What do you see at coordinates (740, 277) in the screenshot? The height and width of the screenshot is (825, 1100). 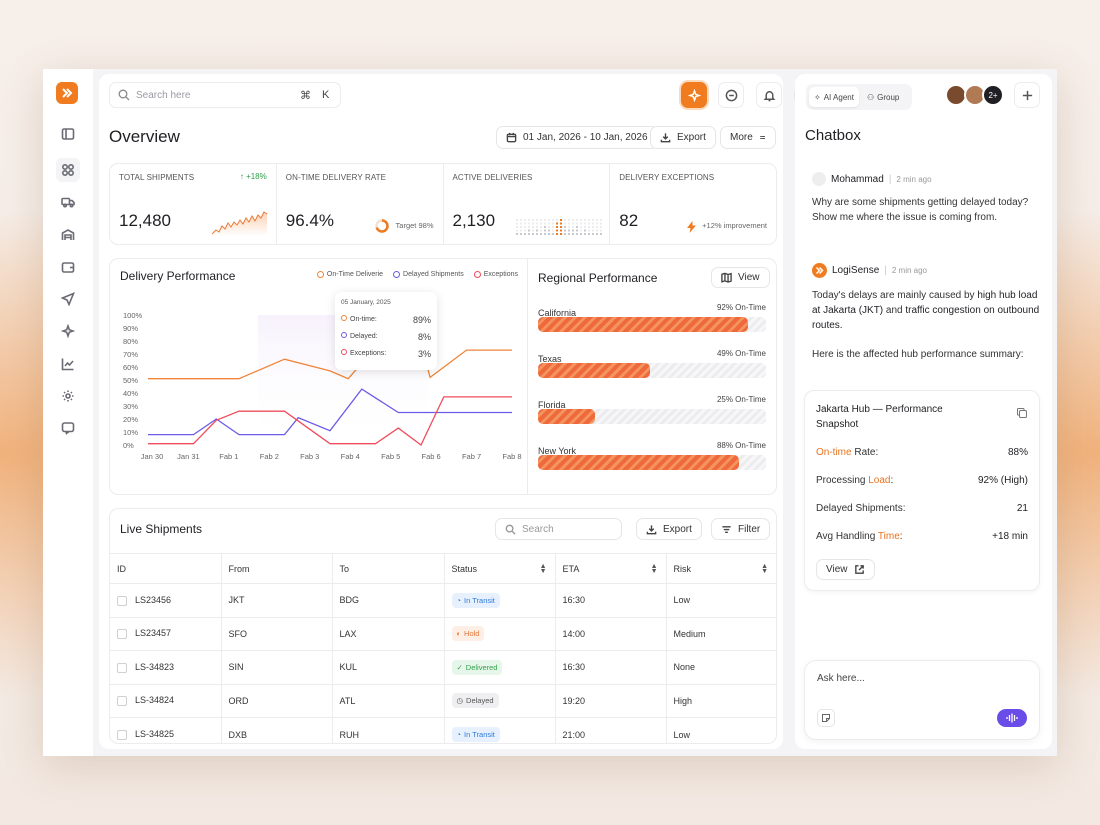 I see `regional-view-button: View` at bounding box center [740, 277].